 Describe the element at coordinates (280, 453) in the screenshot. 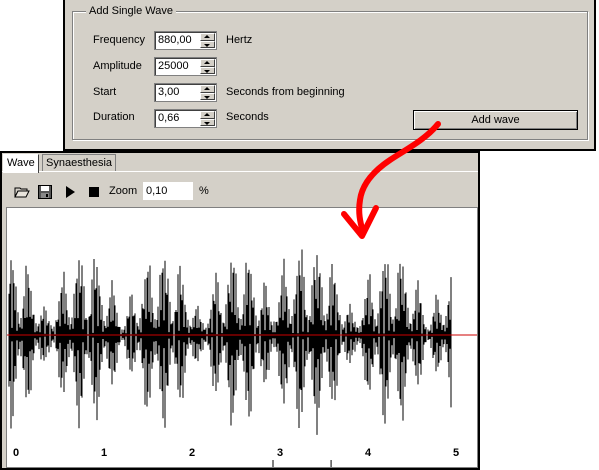

I see `time-tick-3: 3` at that location.